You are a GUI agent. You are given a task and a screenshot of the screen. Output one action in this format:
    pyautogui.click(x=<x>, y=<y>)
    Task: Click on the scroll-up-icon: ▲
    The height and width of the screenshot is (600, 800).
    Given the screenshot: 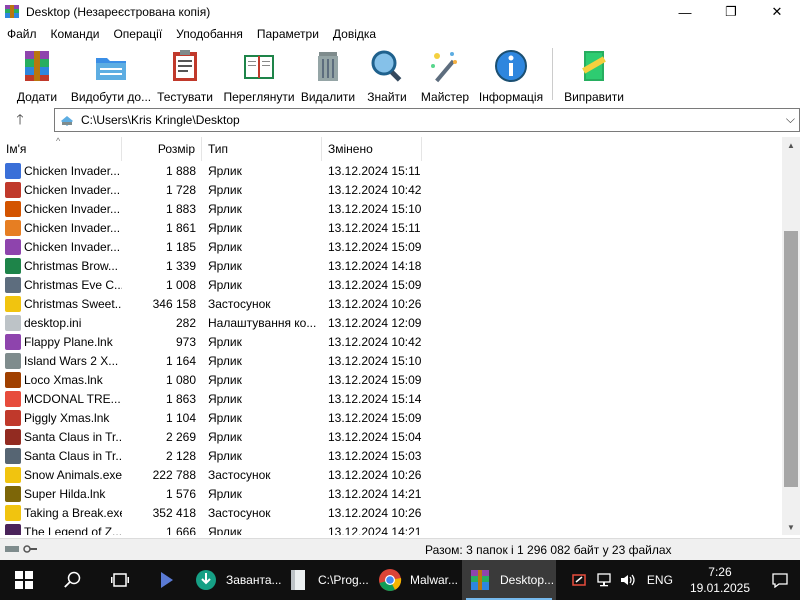 What is the action you would take?
    pyautogui.click(x=791, y=145)
    